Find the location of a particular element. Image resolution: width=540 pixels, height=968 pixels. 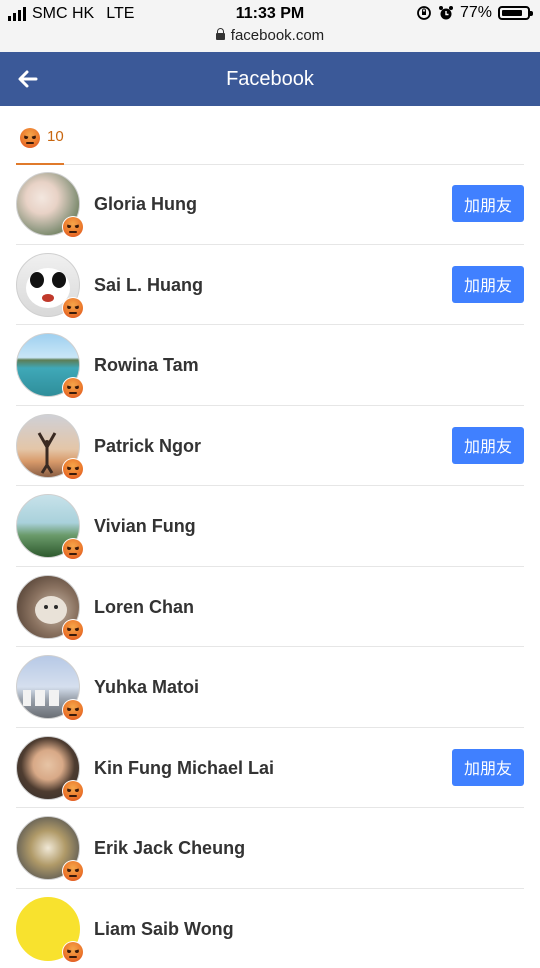

status-icons: 77% is located at coordinates (473, 13).